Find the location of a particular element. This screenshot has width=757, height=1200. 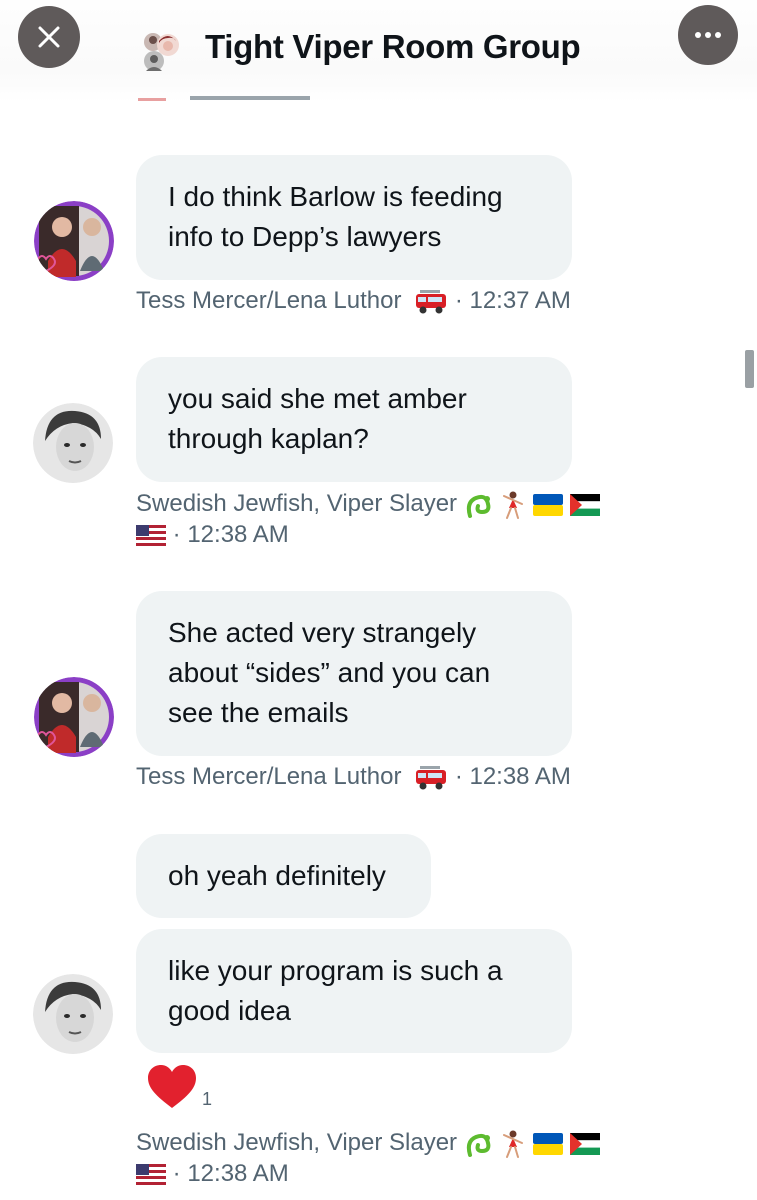

message-text: through kaplan? is located at coordinates (268, 438).